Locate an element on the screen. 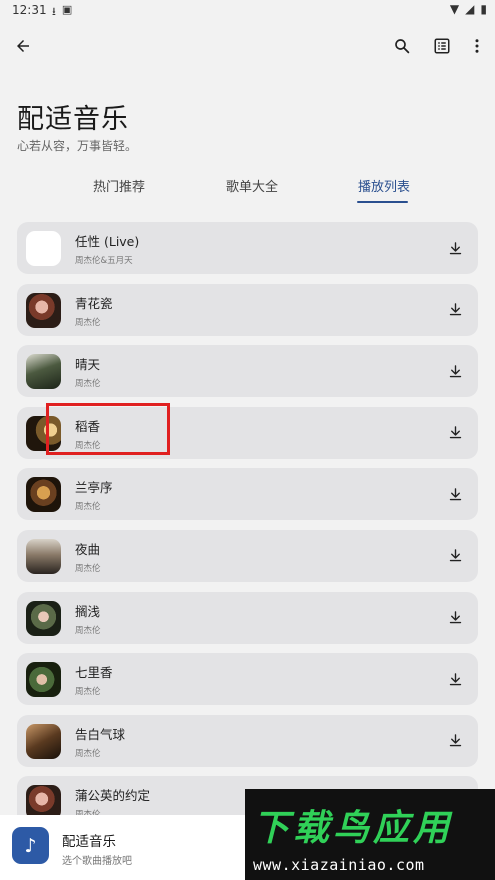  tab-bar: 热门推荐 歌单大全 播放列表 is located at coordinates (247, 189).